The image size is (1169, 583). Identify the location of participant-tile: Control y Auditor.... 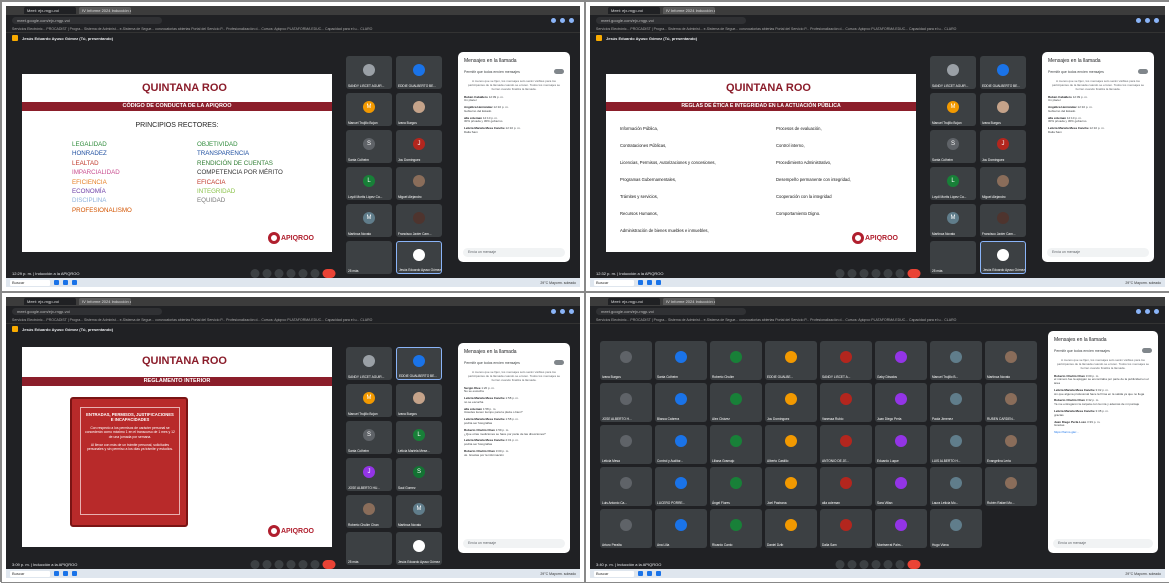
(681, 444).